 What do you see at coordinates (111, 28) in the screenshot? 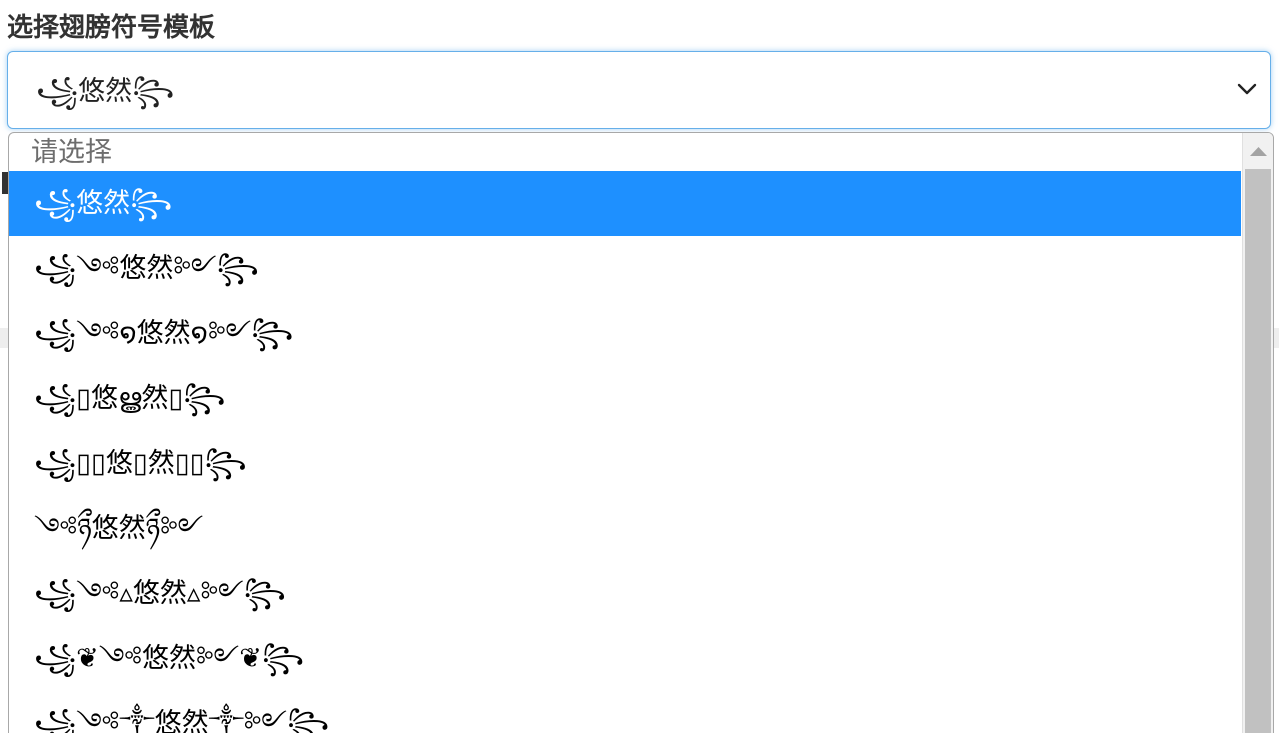
I see `field-label: 选择翅膀符号模板` at bounding box center [111, 28].